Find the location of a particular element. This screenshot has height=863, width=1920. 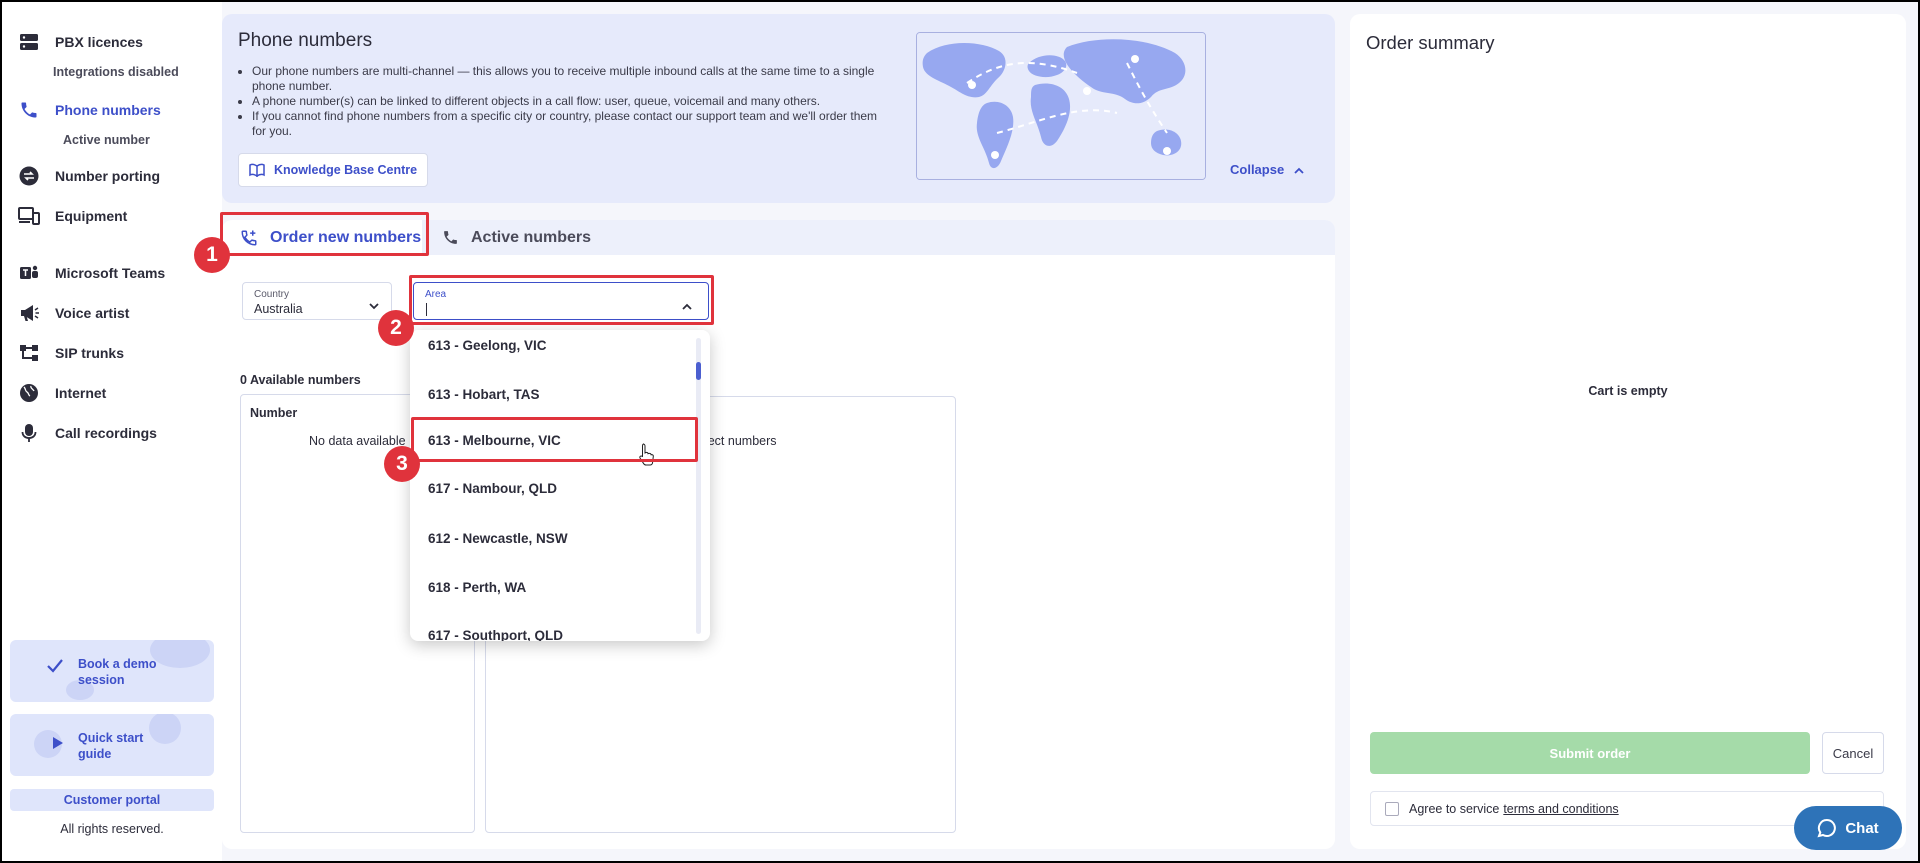

sidebar-item-label: Equipment is located at coordinates (91, 216).